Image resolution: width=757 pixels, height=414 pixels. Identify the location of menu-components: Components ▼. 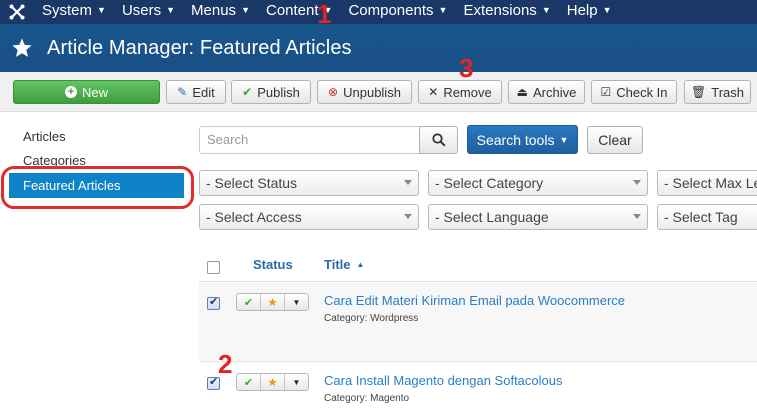
(397, 12).